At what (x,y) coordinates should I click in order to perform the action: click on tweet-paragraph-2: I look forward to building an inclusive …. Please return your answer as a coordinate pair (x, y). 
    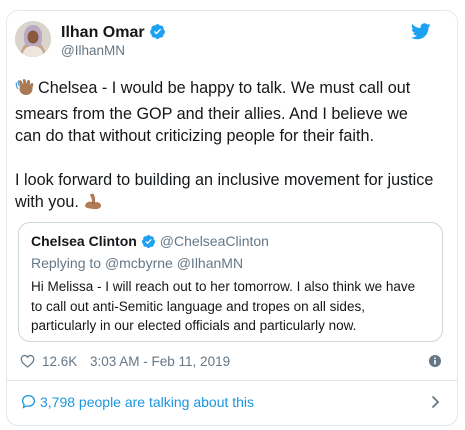
    Looking at the image, I should click on (225, 193).